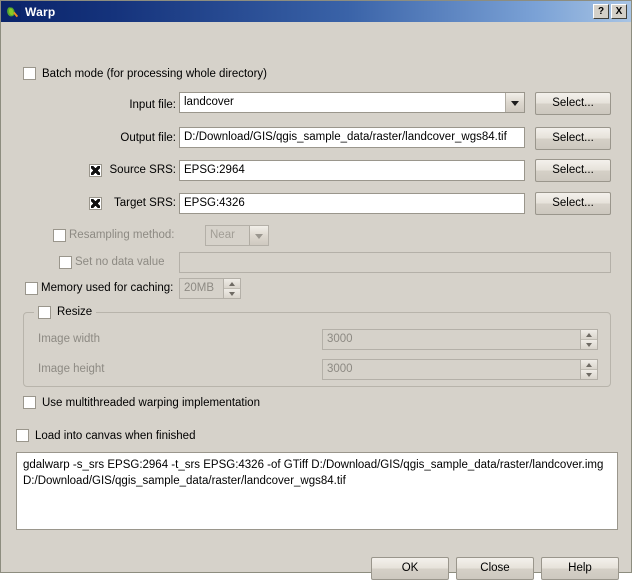 This screenshot has height=580, width=632. What do you see at coordinates (13, 11) in the screenshot?
I see `qgis-q-logo-icon` at bounding box center [13, 11].